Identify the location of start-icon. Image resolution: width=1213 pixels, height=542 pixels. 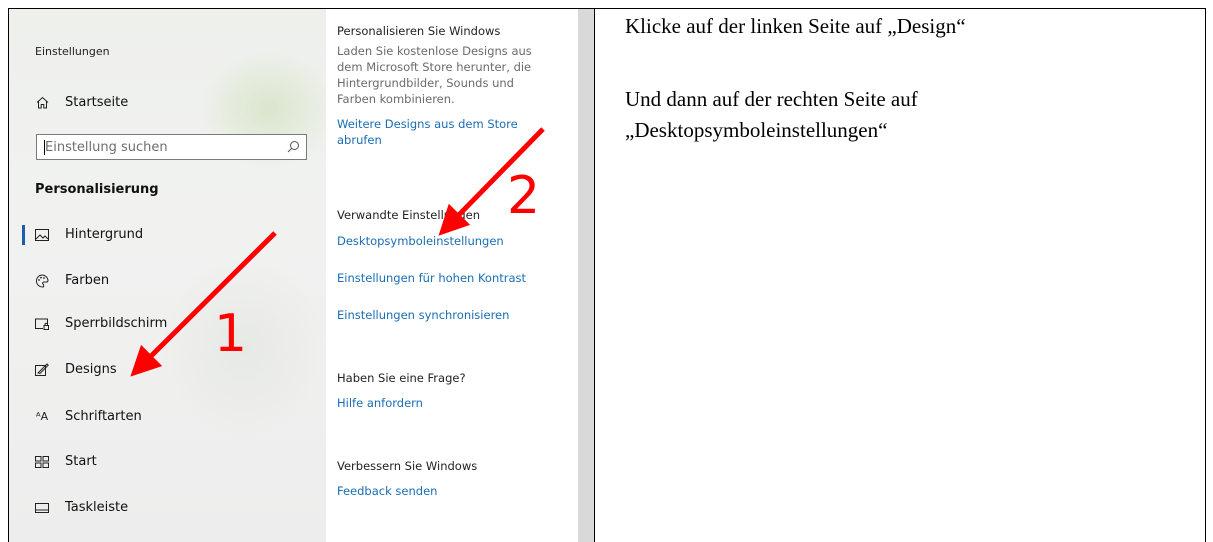
(42, 462).